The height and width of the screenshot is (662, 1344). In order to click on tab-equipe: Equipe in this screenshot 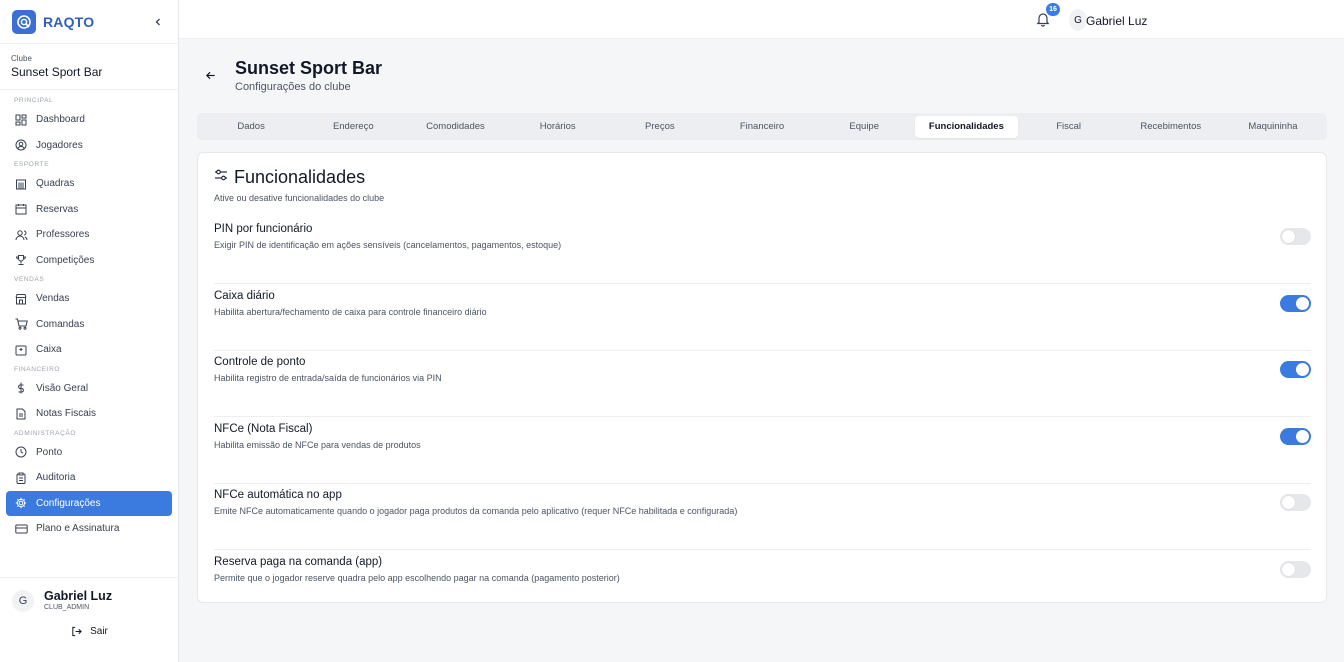, I will do `click(864, 127)`.